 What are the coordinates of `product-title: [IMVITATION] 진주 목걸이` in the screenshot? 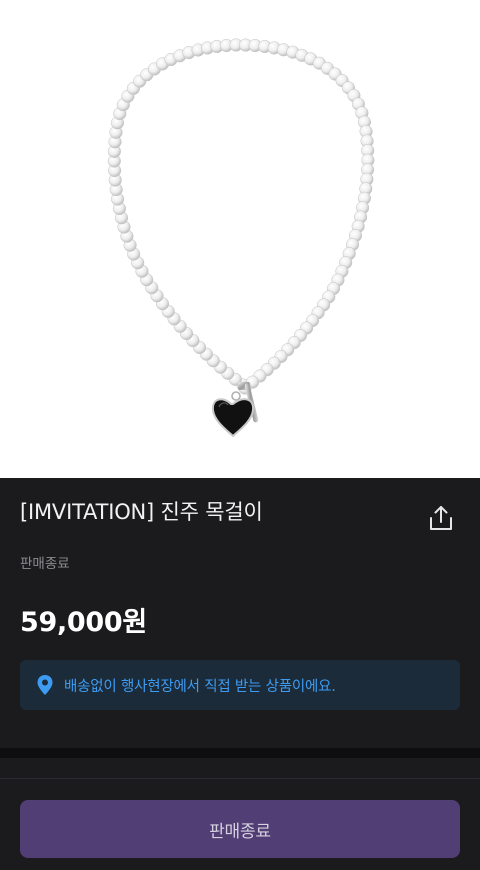 It's located at (141, 512).